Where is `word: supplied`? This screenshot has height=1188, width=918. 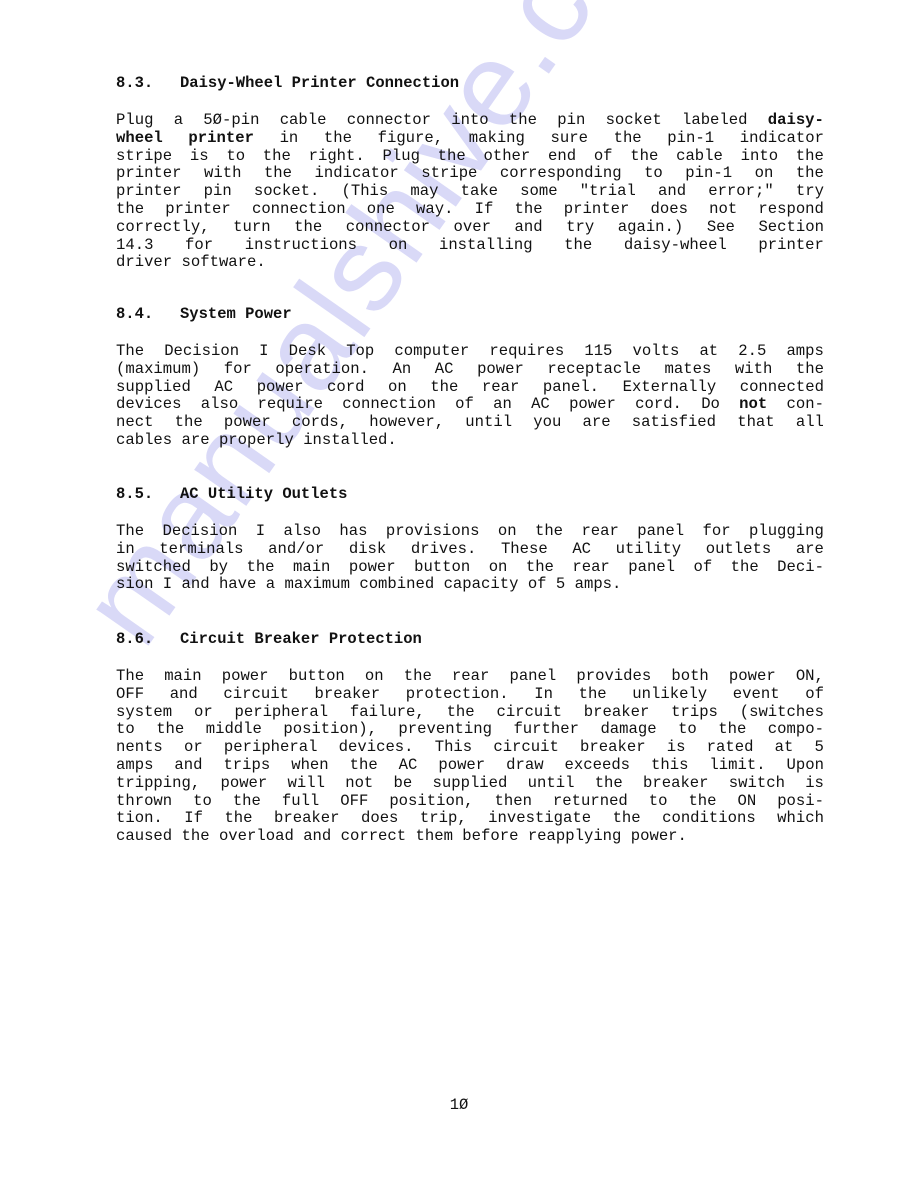
word: supplied is located at coordinates (470, 782).